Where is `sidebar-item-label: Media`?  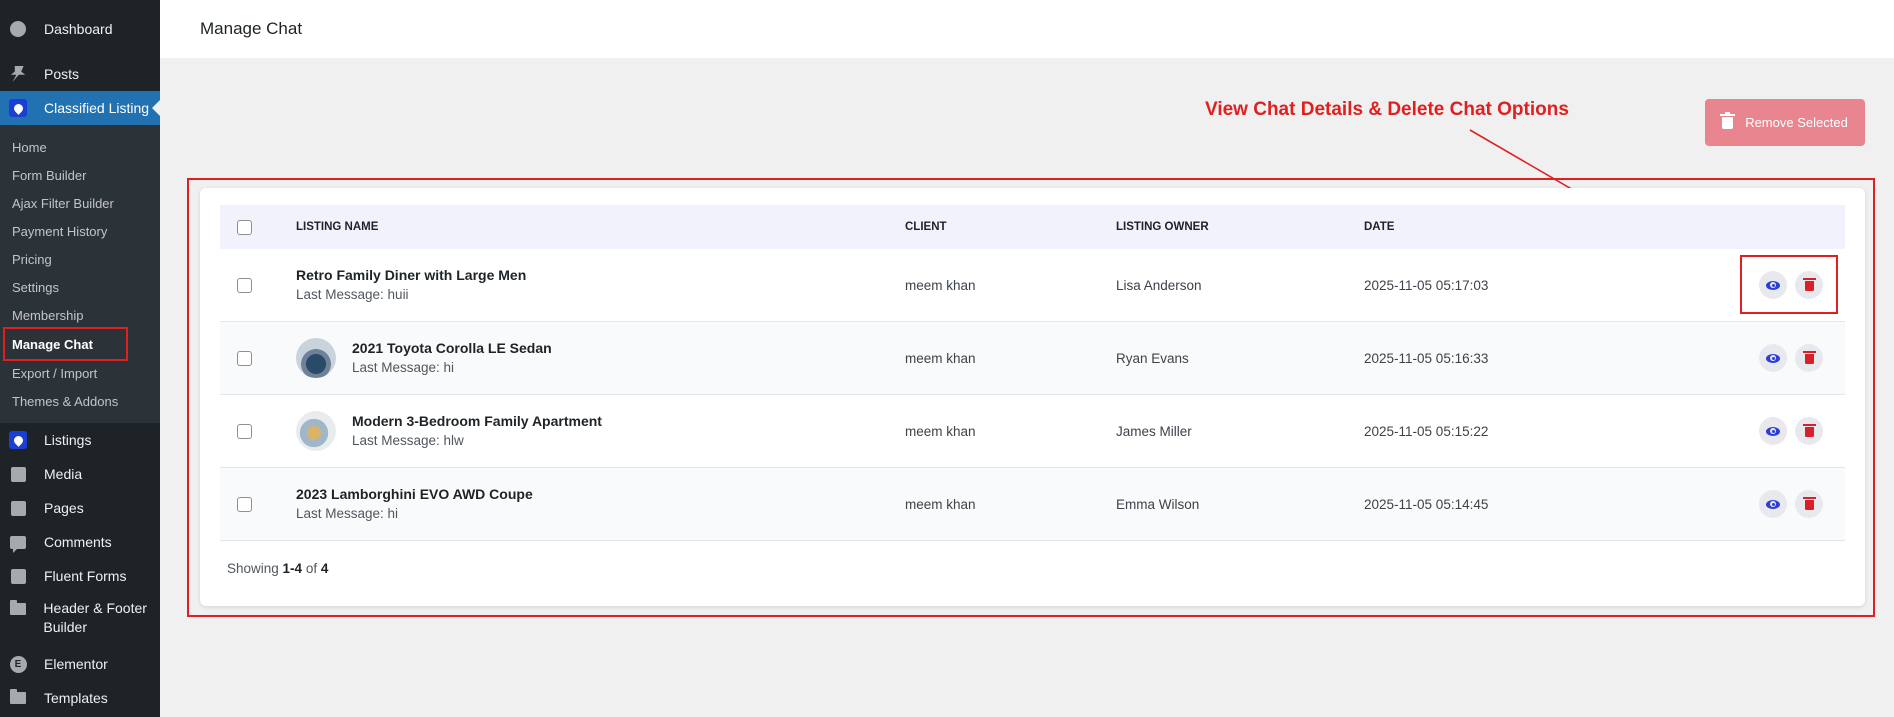 sidebar-item-label: Media is located at coordinates (63, 473).